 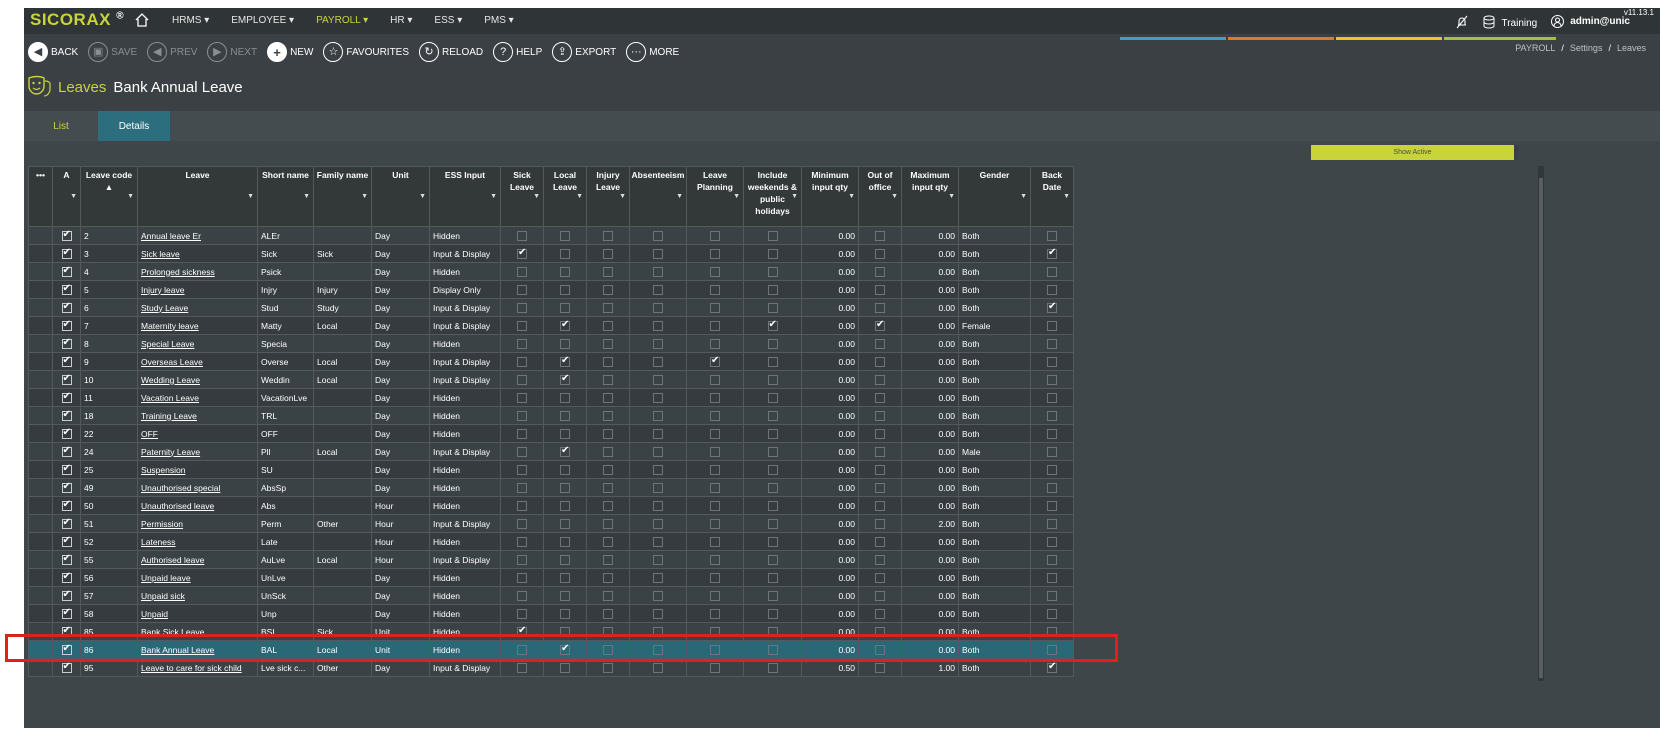 I want to click on table-row: 25SuspensionSUDayHidden0.000.00Both, so click(x=551, y=469).